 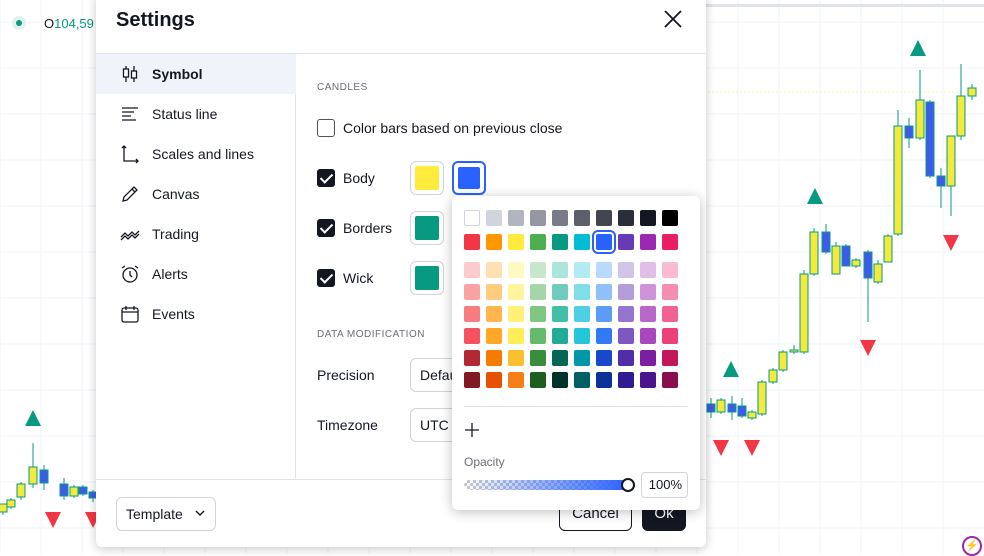 I want to click on sidebar-item-status-line: Status line, so click(x=196, y=114).